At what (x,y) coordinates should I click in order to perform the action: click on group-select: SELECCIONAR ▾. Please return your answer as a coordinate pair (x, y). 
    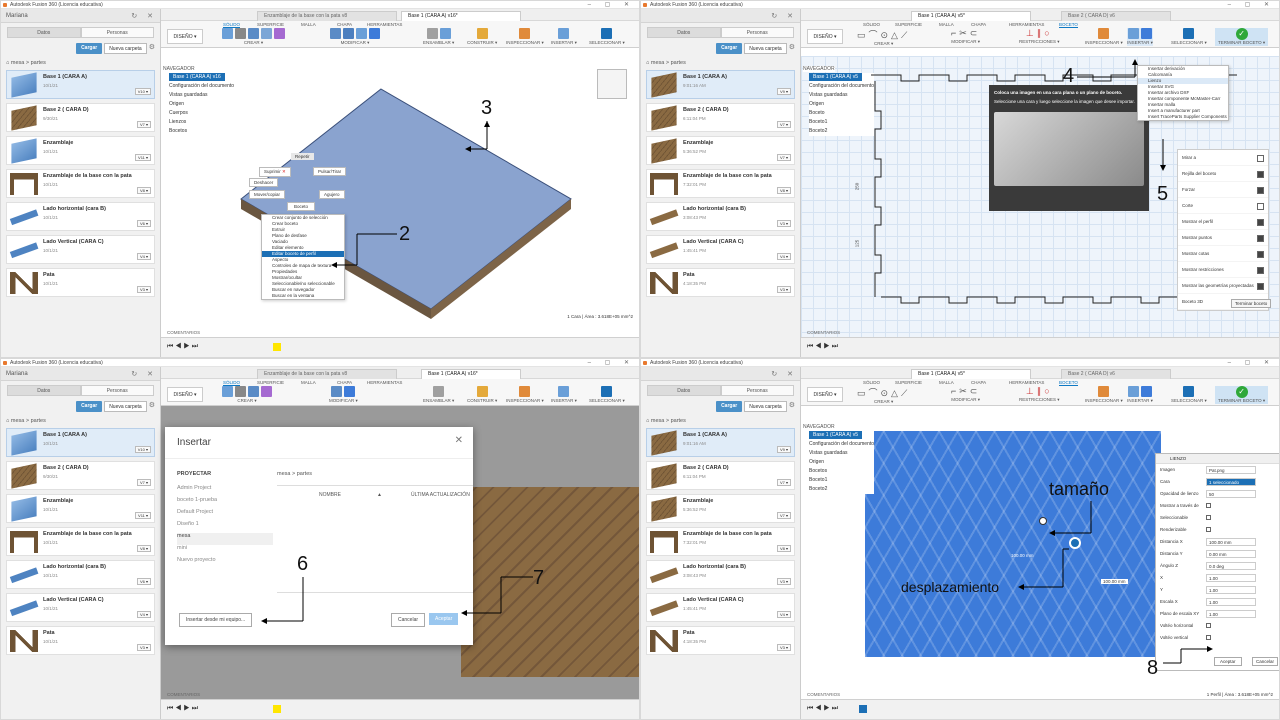
    Looking at the image, I should click on (607, 395).